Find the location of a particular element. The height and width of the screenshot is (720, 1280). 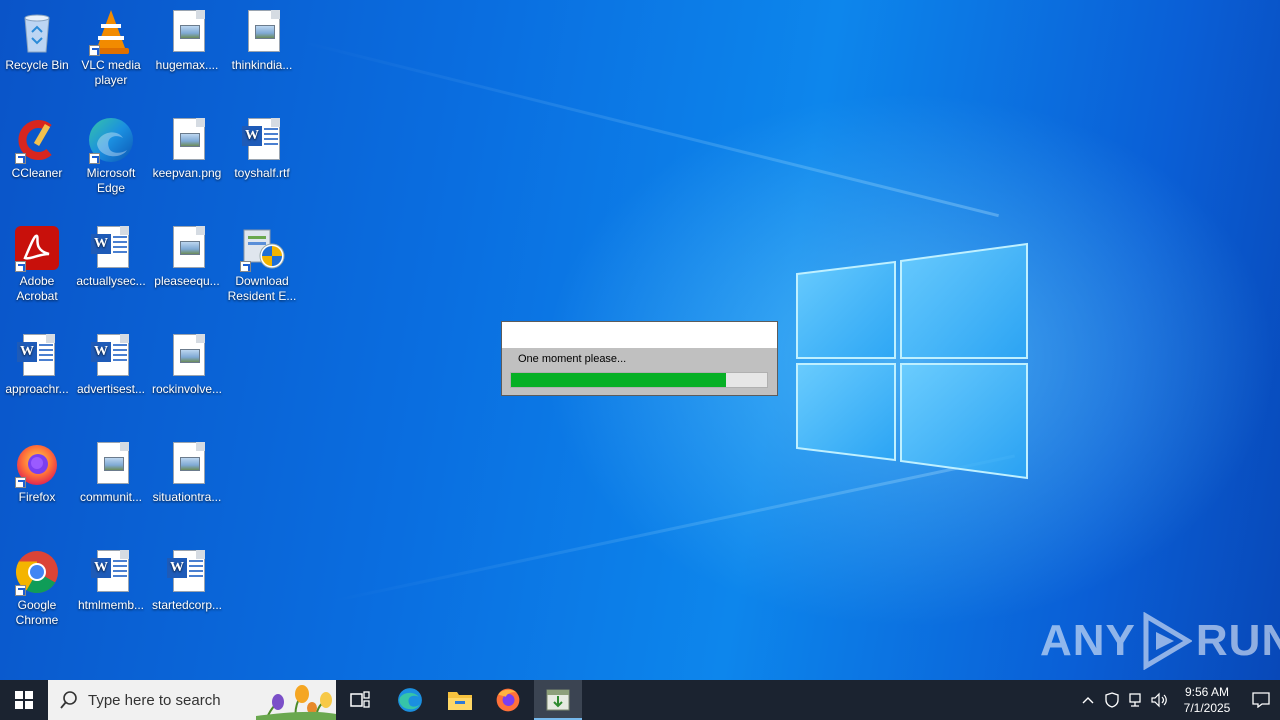

clock-time: 9:56 AM is located at coordinates (1207, 692).